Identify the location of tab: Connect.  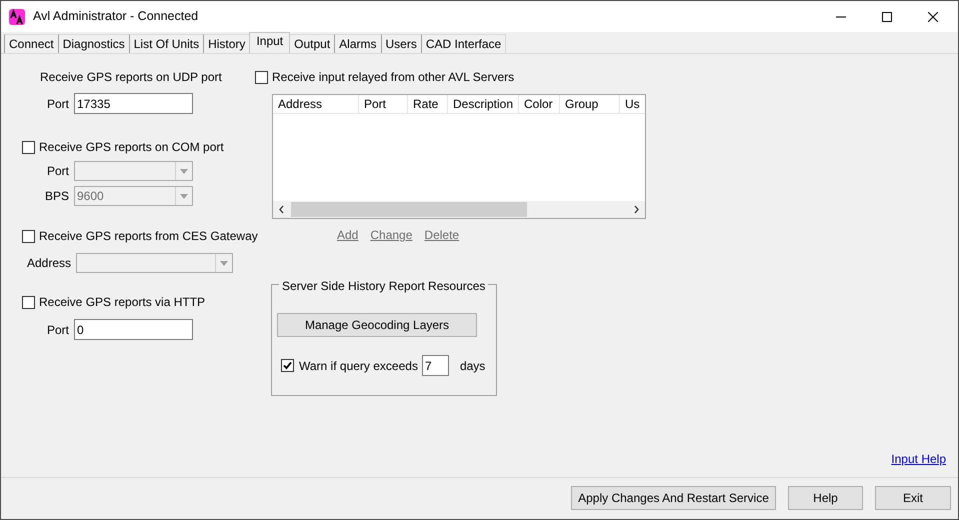
(31, 43).